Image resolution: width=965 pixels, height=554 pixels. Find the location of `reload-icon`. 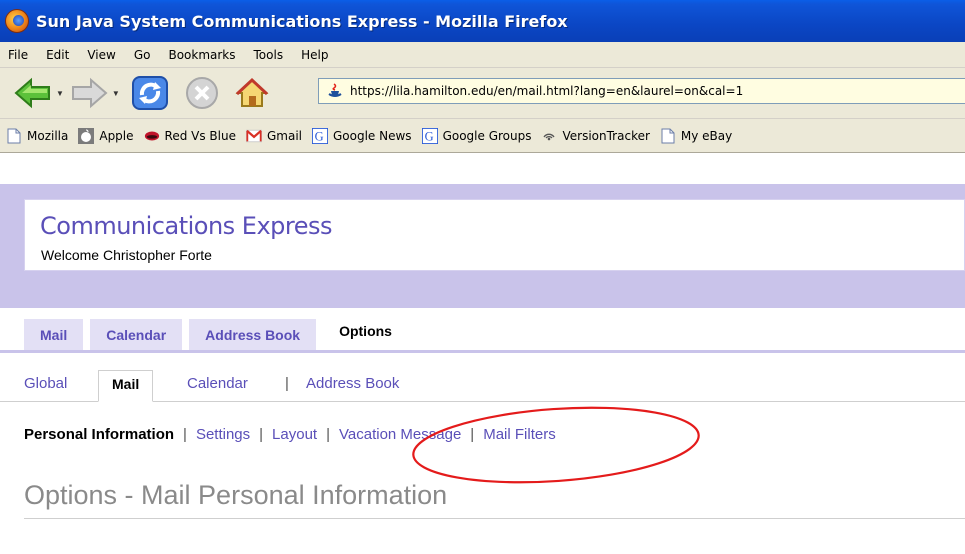

reload-icon is located at coordinates (149, 93).